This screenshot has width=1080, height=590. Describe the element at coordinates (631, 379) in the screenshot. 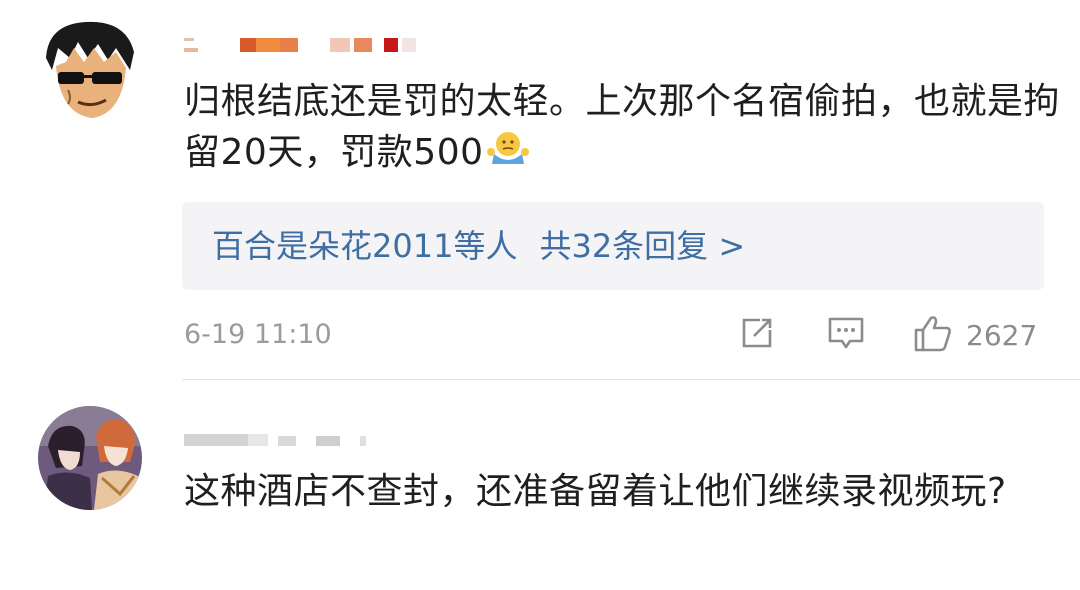

I see `comment-divider` at that location.